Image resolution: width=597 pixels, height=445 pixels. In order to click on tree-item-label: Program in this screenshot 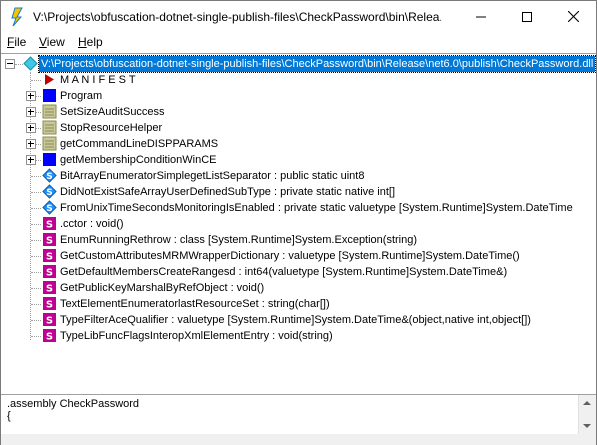, I will do `click(81, 96)`.